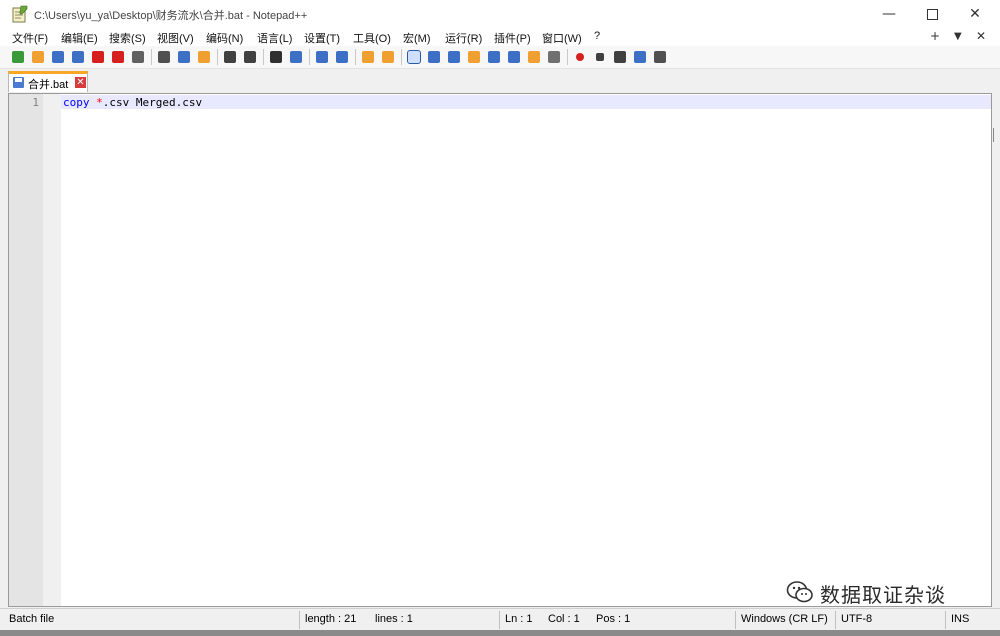 The image size is (1000, 636). I want to click on show-all-chars-button, so click(434, 57).